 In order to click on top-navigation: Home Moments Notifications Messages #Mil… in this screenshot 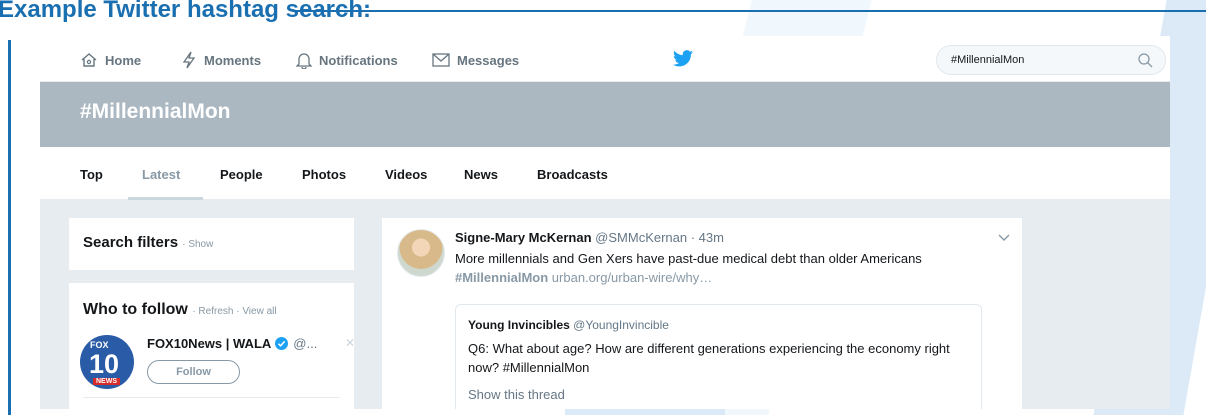, I will do `click(605, 59)`.